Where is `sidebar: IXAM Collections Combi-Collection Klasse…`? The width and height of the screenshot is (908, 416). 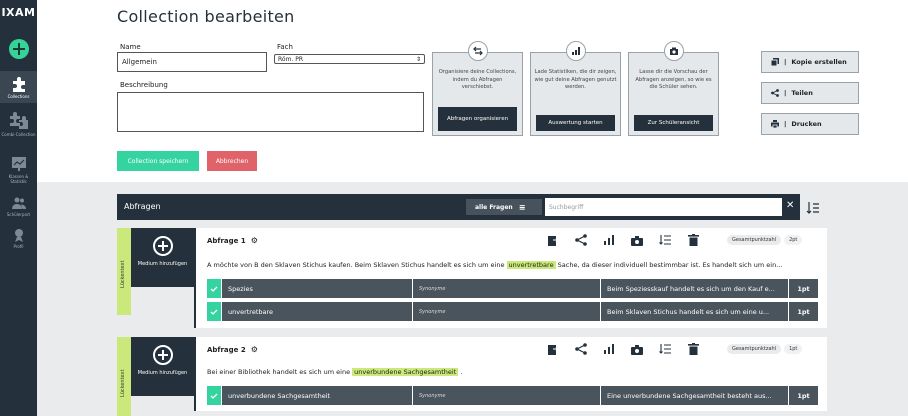
sidebar: IXAM Collections Combi-Collection Klasse… is located at coordinates (18, 208).